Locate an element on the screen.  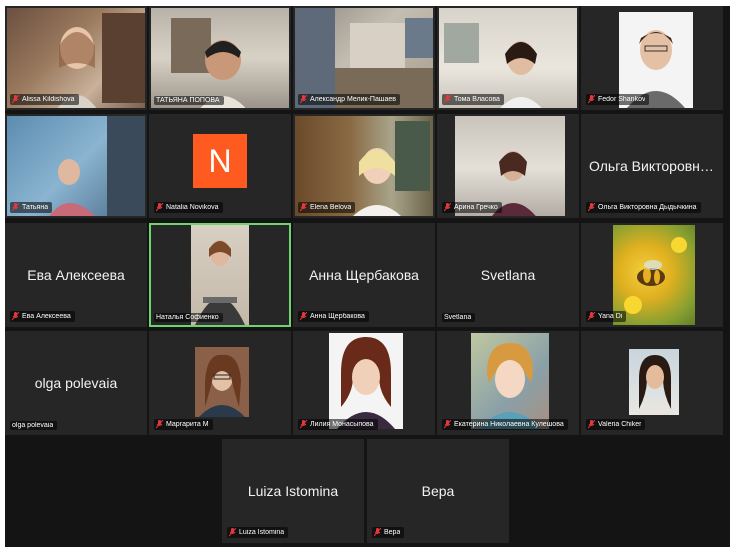
participant-name: Лилия Монасыпова is located at coordinates (342, 424).